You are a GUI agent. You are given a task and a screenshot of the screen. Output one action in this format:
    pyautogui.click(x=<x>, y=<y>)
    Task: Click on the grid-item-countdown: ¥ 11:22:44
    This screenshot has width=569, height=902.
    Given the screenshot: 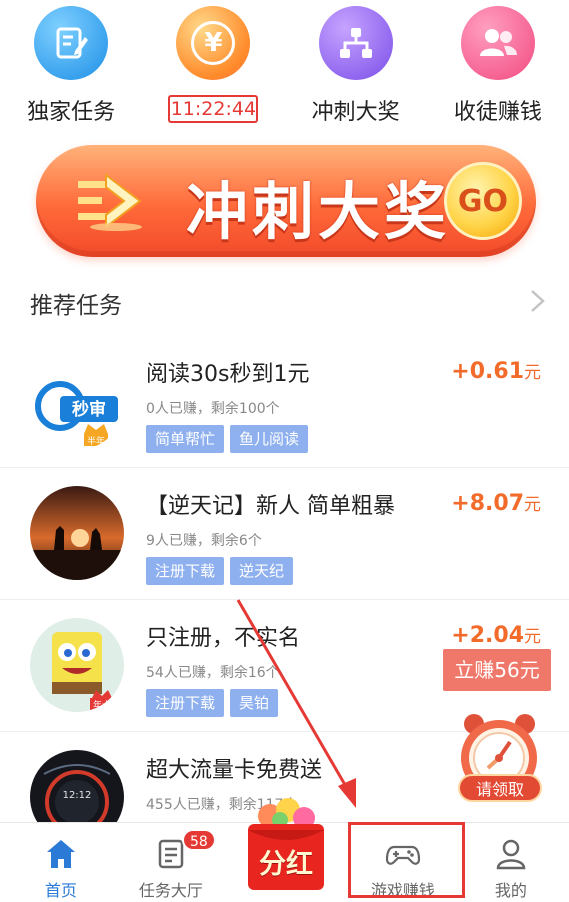 What is the action you would take?
    pyautogui.click(x=213, y=66)
    